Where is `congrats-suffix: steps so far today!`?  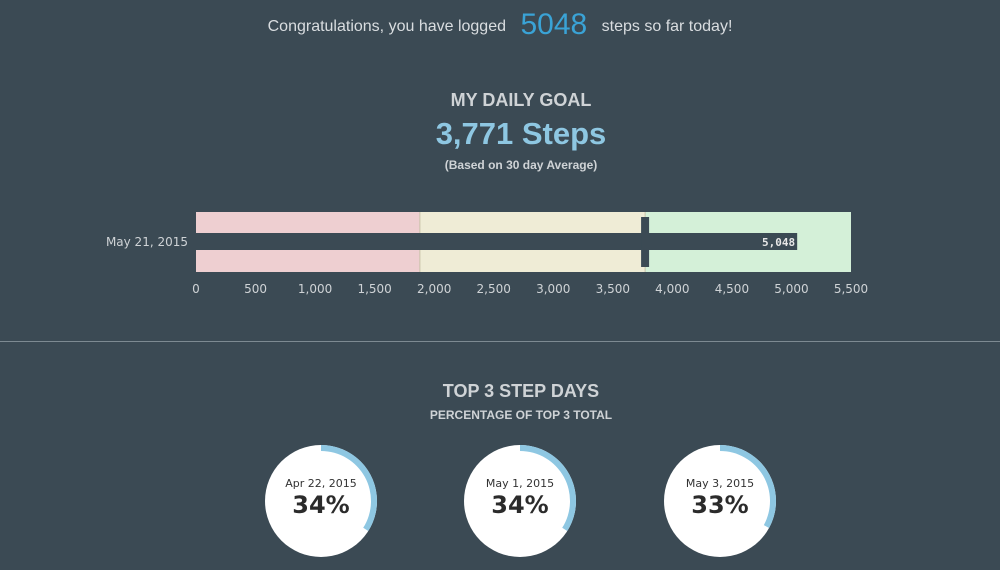
congrats-suffix: steps so far today! is located at coordinates (667, 26).